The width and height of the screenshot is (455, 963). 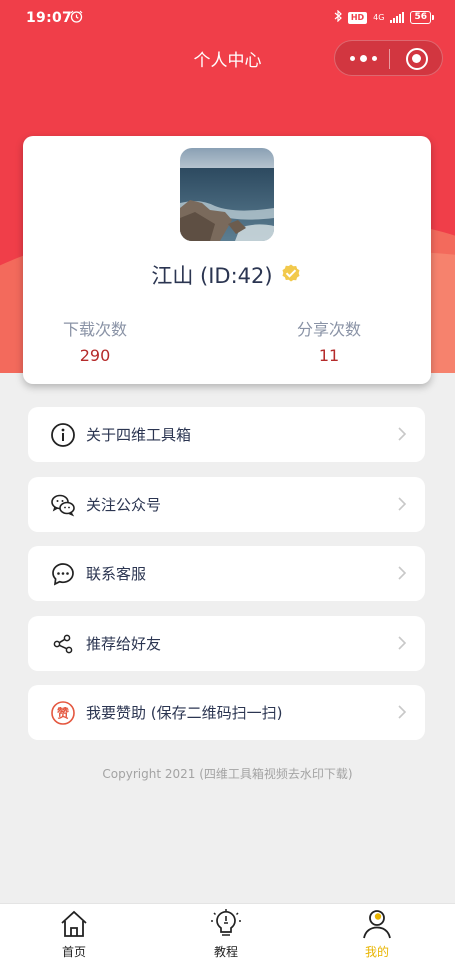 What do you see at coordinates (227, 19) in the screenshot?
I see `status-bar: 19:07 HD 4G 56` at bounding box center [227, 19].